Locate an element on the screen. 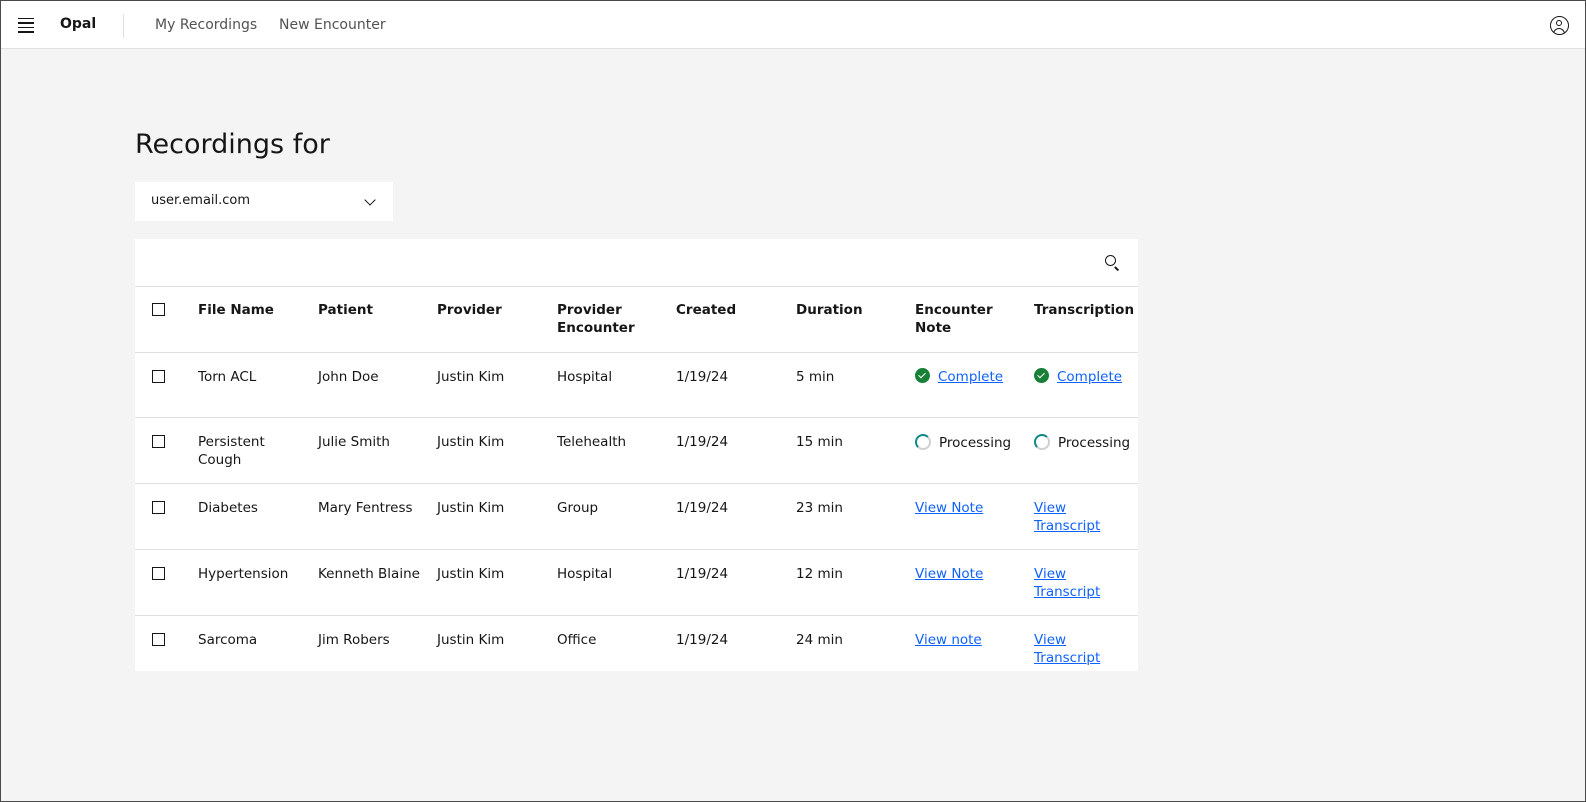 The image size is (1586, 802). duration-cell: 12 min is located at coordinates (855, 582).